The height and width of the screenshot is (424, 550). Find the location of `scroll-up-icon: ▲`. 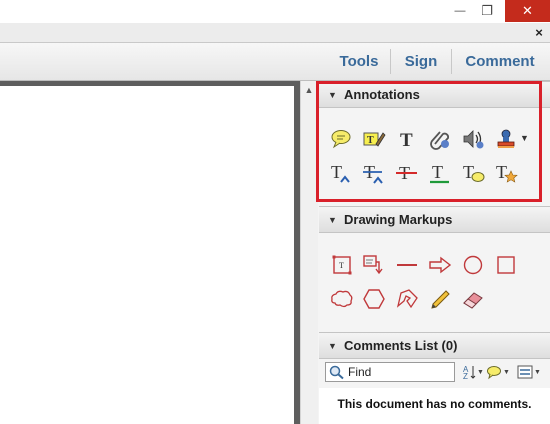

scroll-up-icon: ▲ is located at coordinates (309, 90).